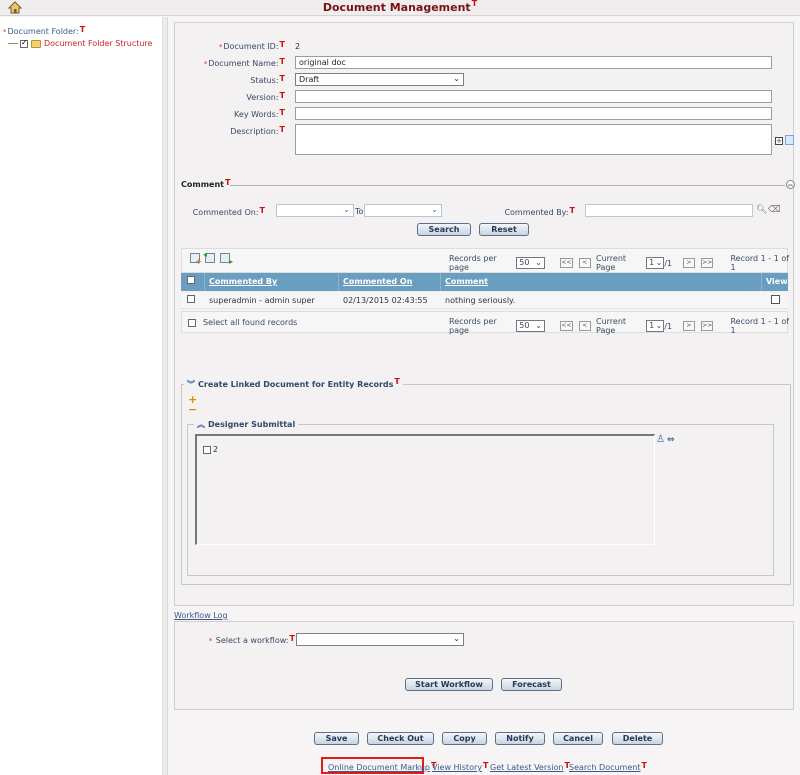  I want to click on view-history-link: View HistoryT, so click(460, 766).